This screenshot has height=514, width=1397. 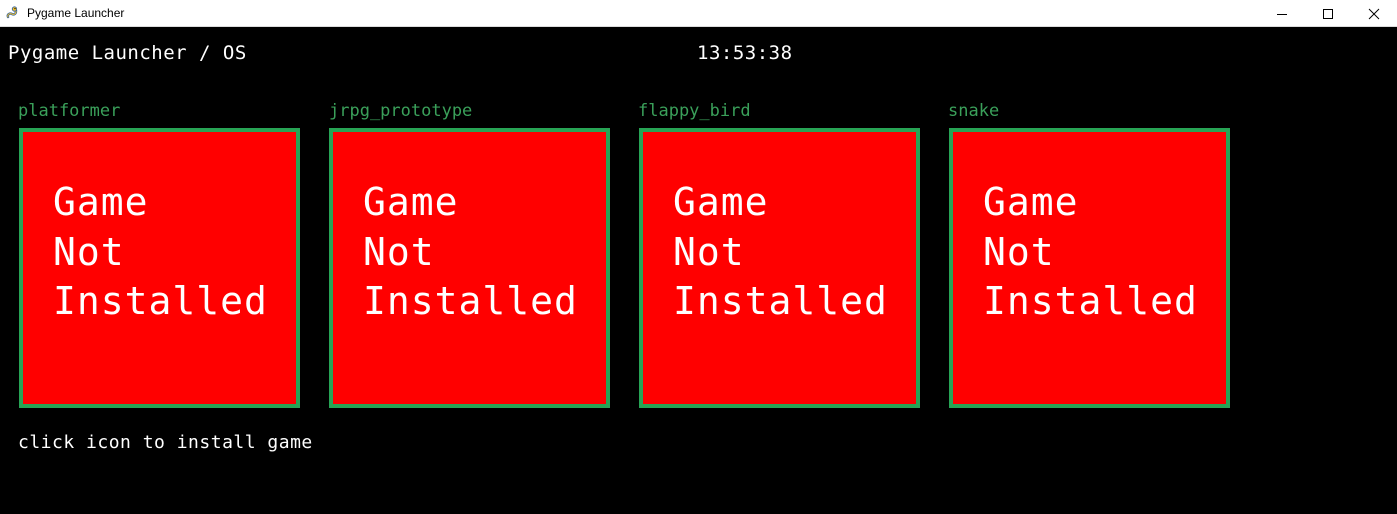 What do you see at coordinates (165, 442) in the screenshot?
I see `install-hint: click icon to install game` at bounding box center [165, 442].